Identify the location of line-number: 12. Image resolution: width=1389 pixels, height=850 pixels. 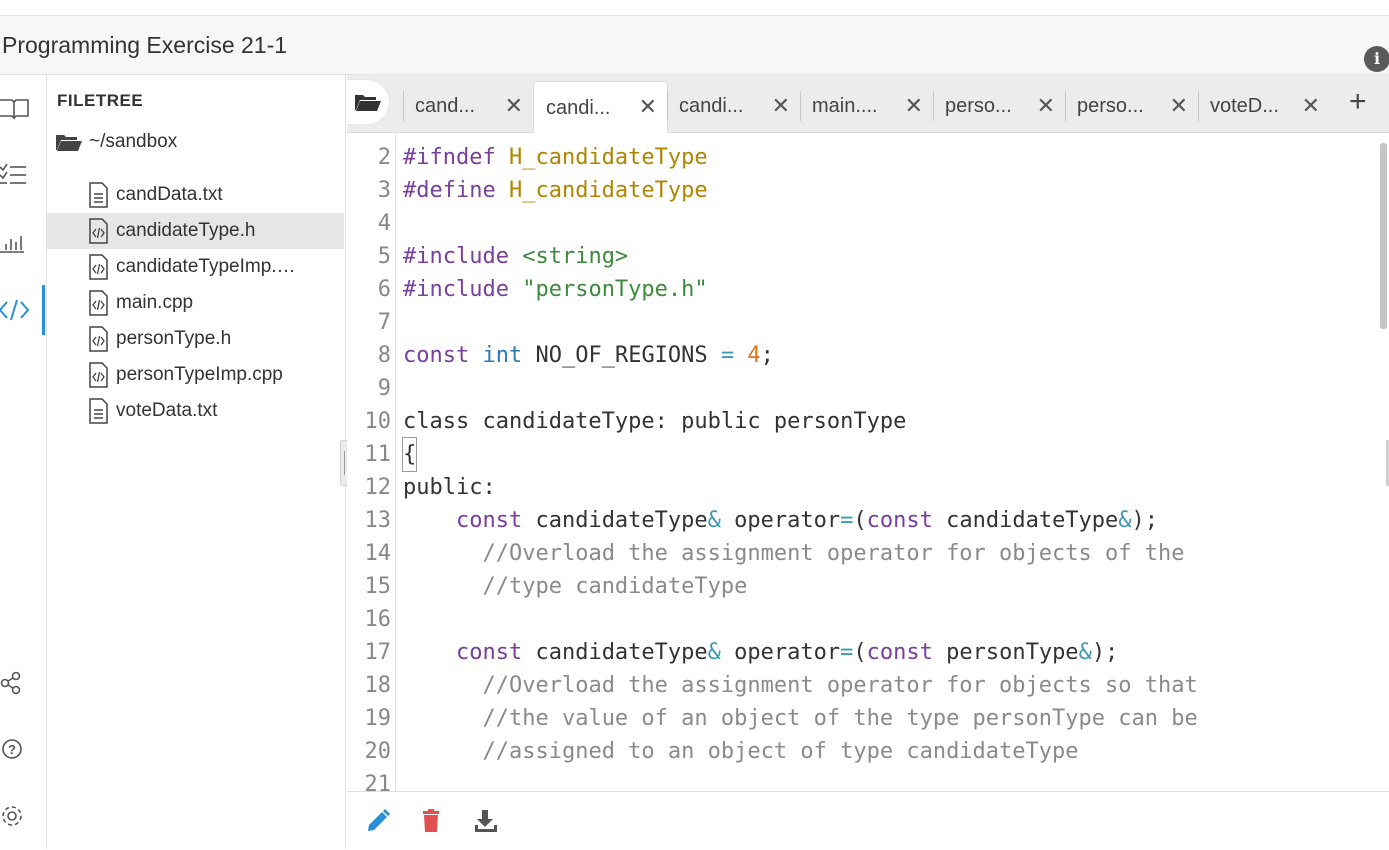
(378, 487).